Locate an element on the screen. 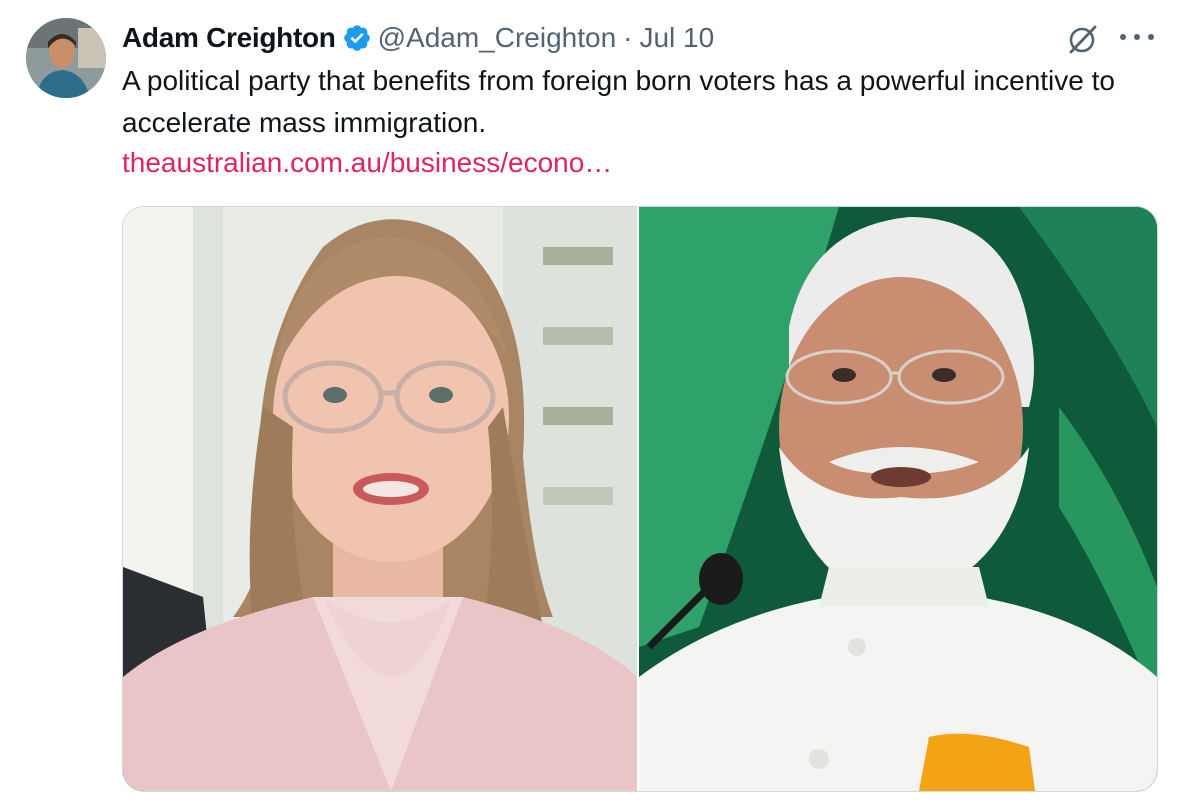 This screenshot has height=805, width=1184. avatar-image is located at coordinates (66, 58).